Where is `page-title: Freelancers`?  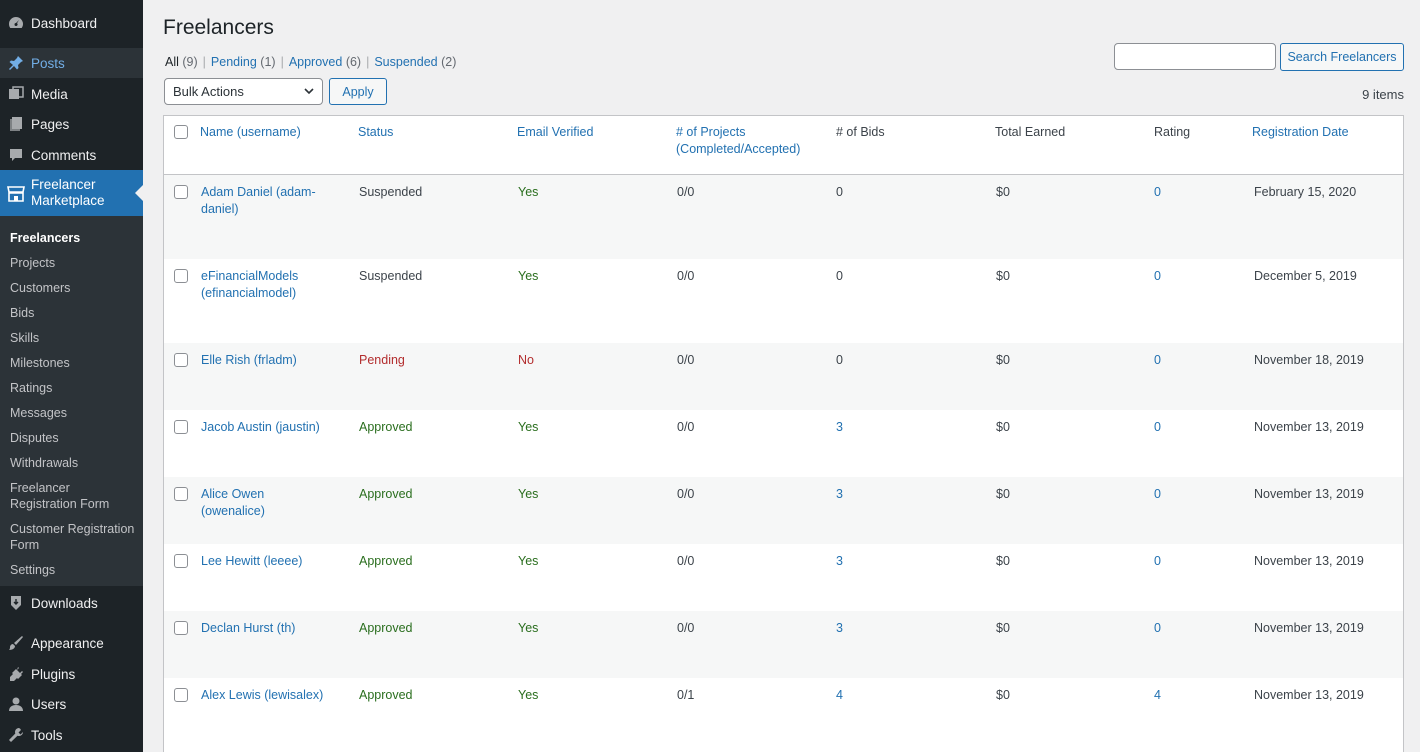 page-title: Freelancers is located at coordinates (218, 27).